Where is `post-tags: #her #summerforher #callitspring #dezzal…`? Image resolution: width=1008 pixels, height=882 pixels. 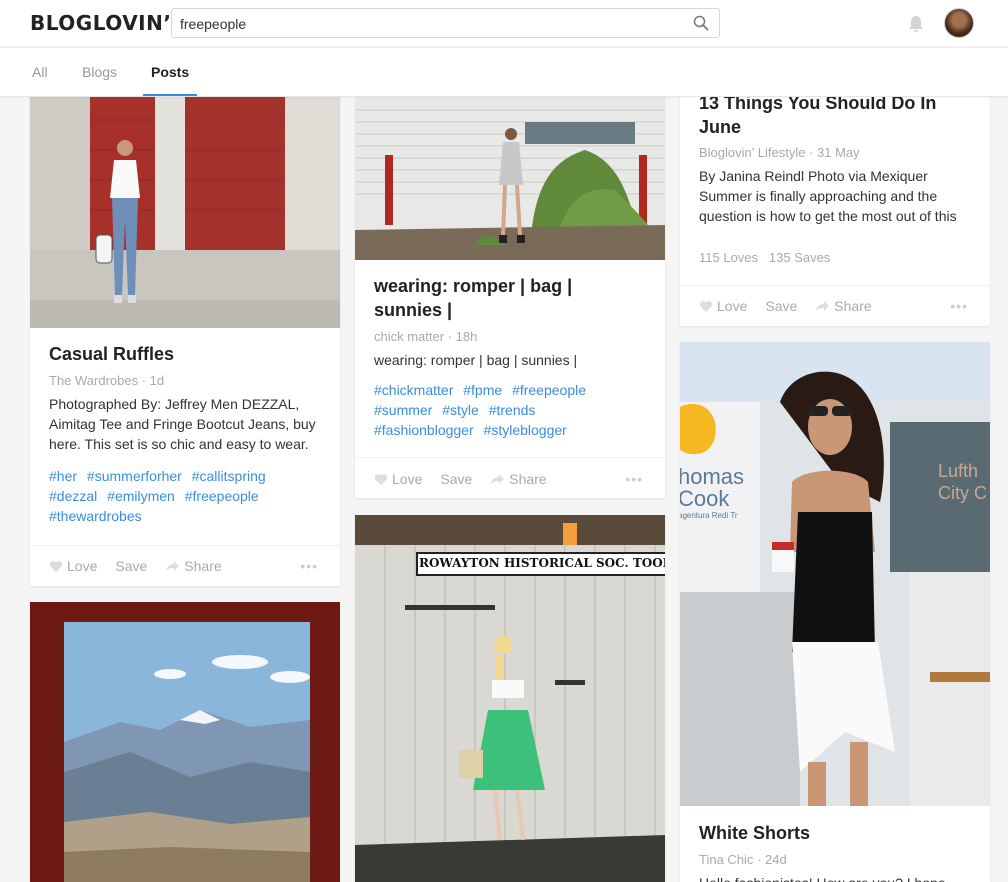 post-tags: #her #summerforher #callitspring #dezzal… is located at coordinates (185, 496).